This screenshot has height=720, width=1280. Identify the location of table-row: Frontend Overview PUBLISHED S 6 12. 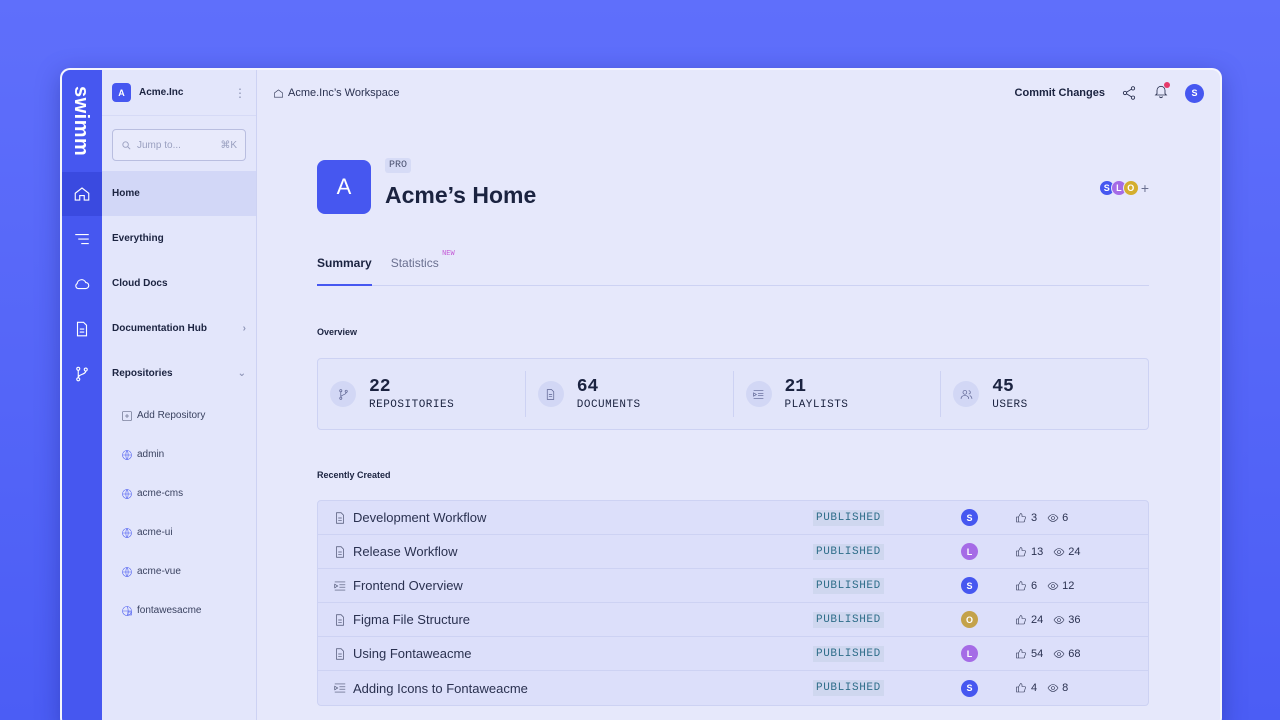
(733, 586).